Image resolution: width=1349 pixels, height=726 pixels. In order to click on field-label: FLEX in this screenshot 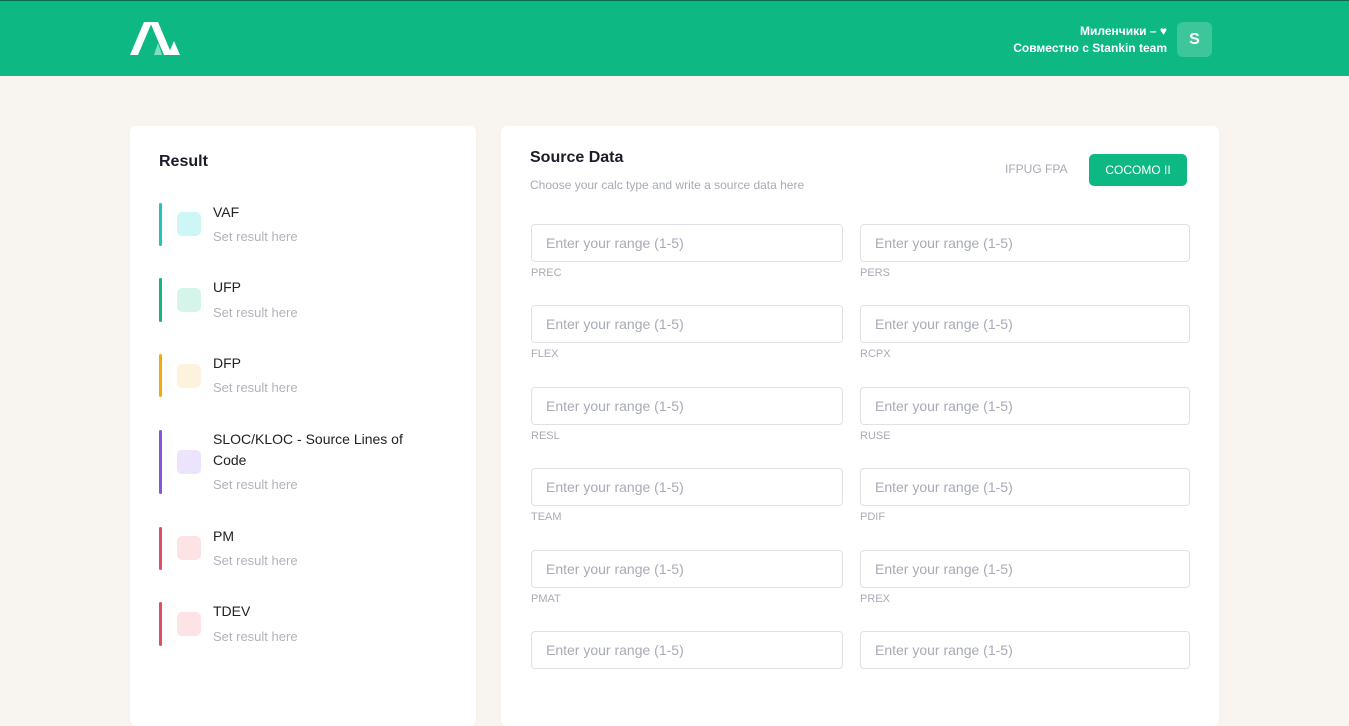, I will do `click(545, 354)`.